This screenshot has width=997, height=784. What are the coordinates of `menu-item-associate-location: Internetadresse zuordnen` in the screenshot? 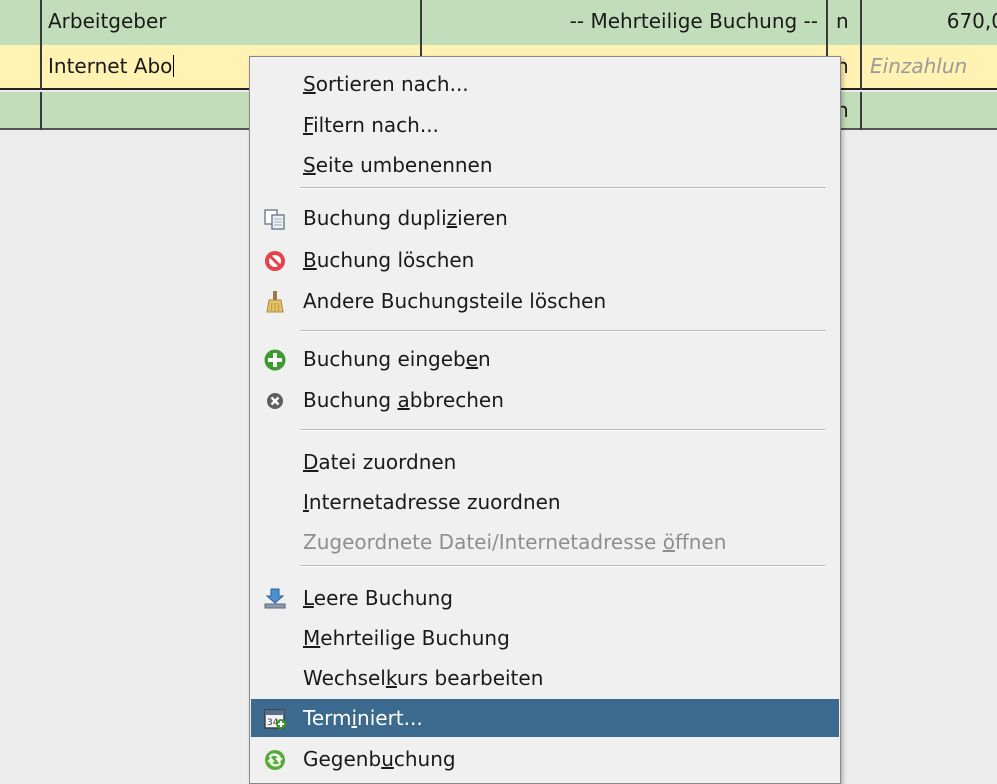 It's located at (545, 502).